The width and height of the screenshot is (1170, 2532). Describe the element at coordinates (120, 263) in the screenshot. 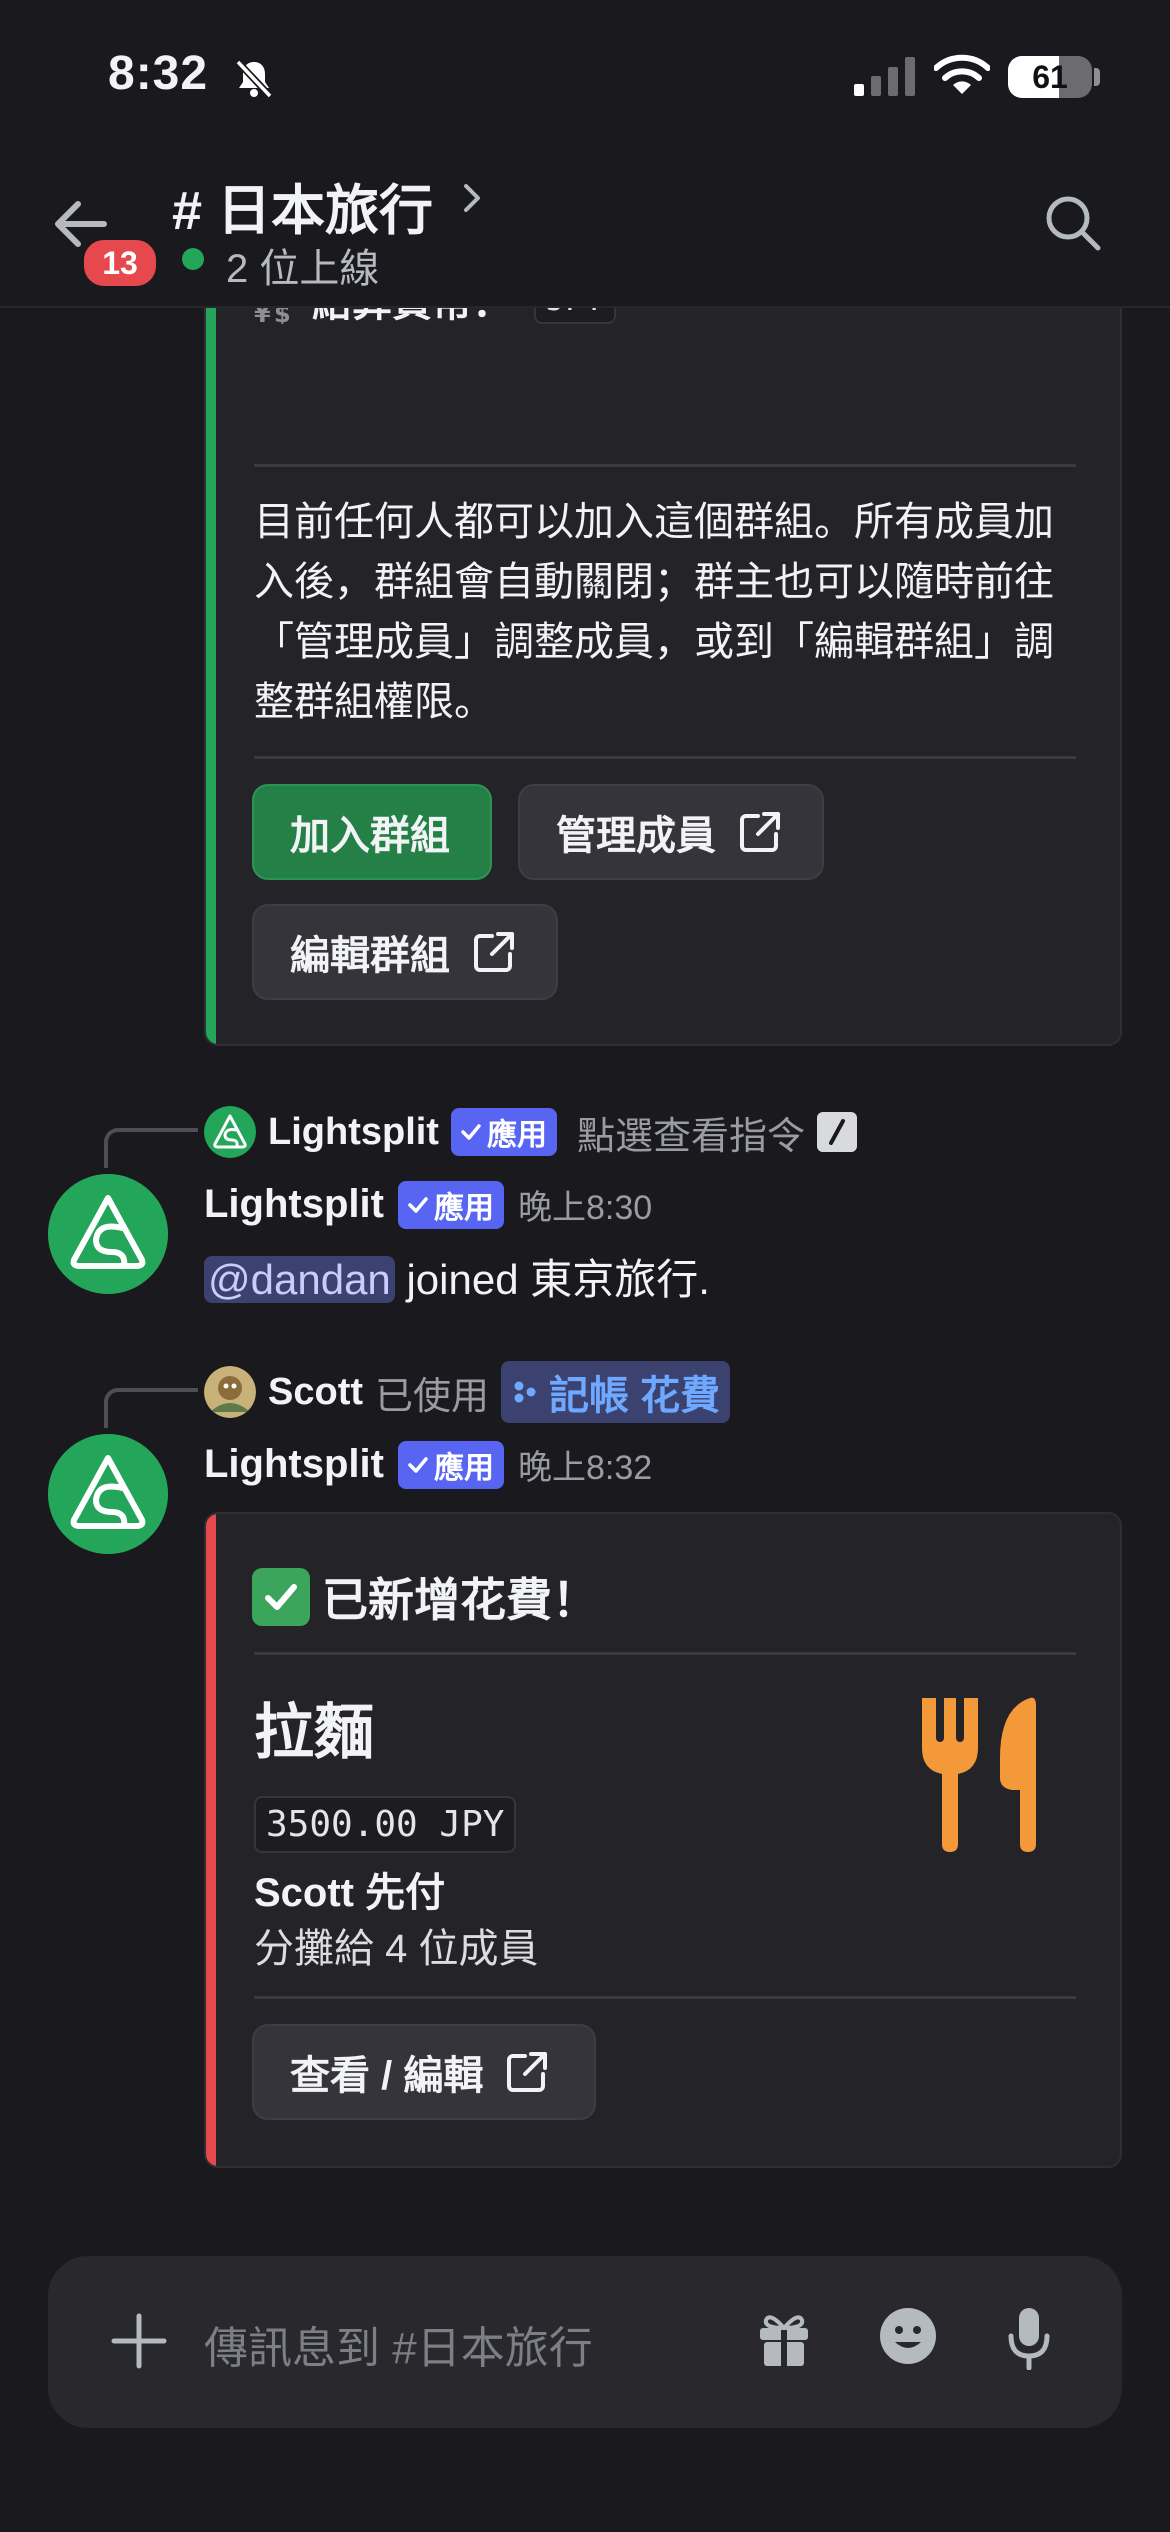

I see `unread-badge: 13` at that location.